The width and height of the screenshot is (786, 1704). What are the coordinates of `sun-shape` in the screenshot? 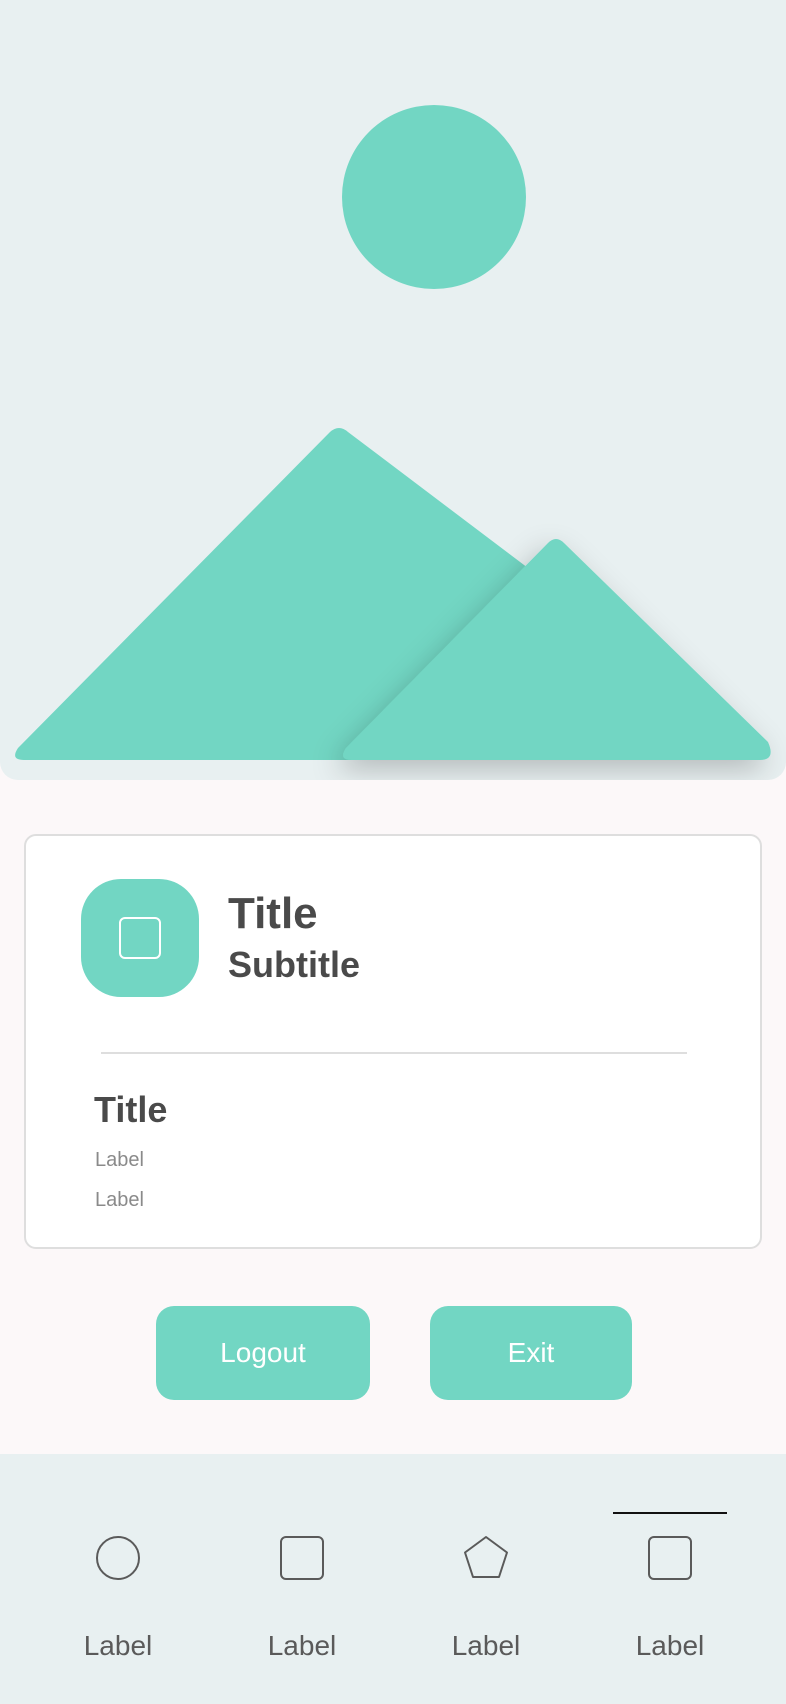 It's located at (434, 197).